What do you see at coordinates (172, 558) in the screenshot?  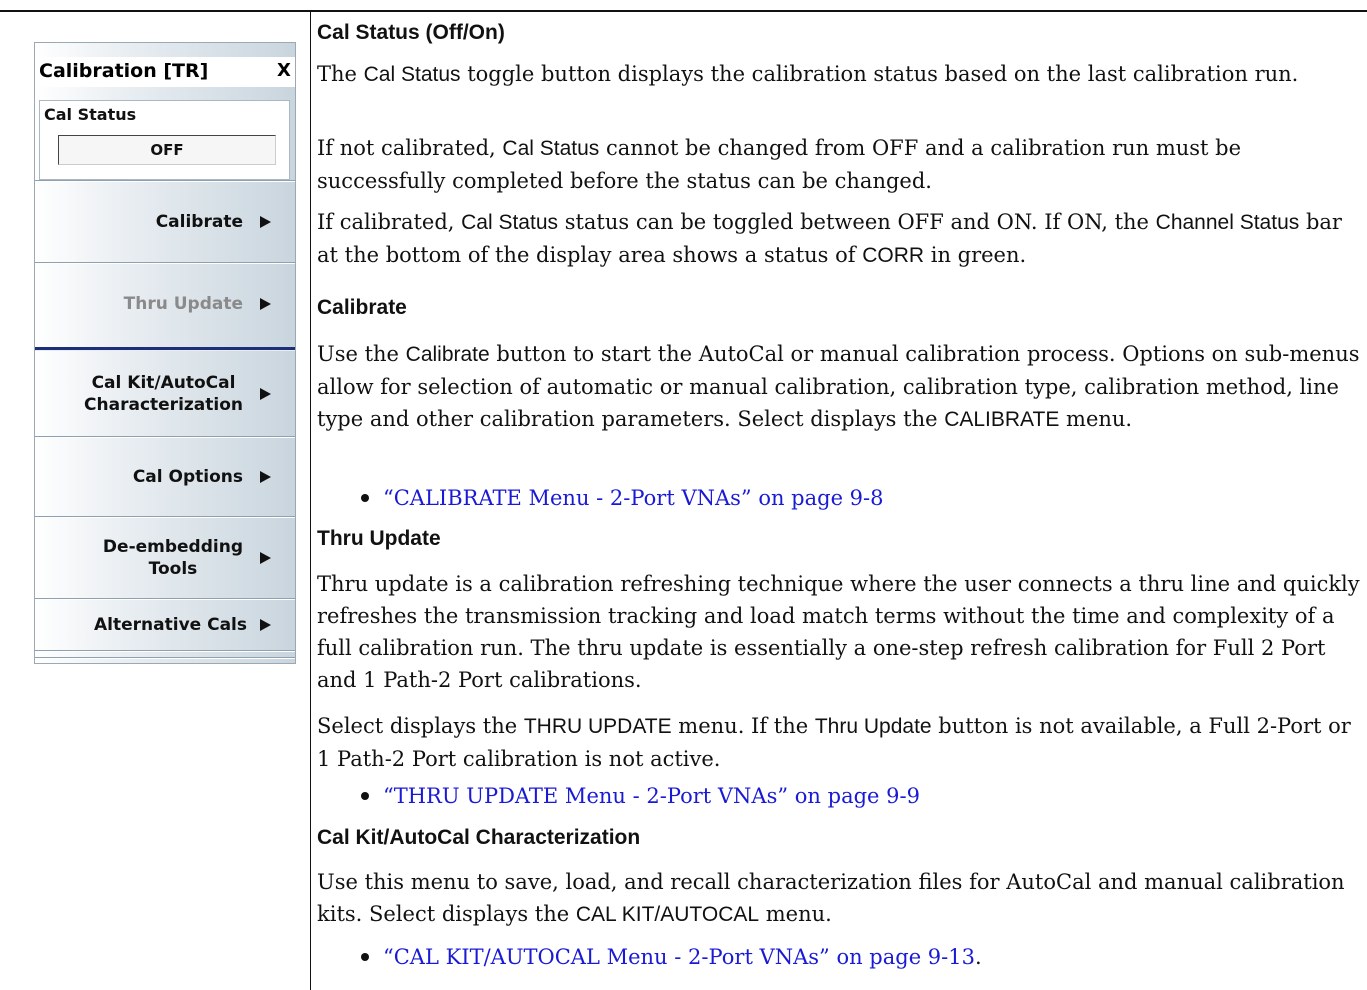 I see `de-embedding-tools-button-label: De-embedding Tools` at bounding box center [172, 558].